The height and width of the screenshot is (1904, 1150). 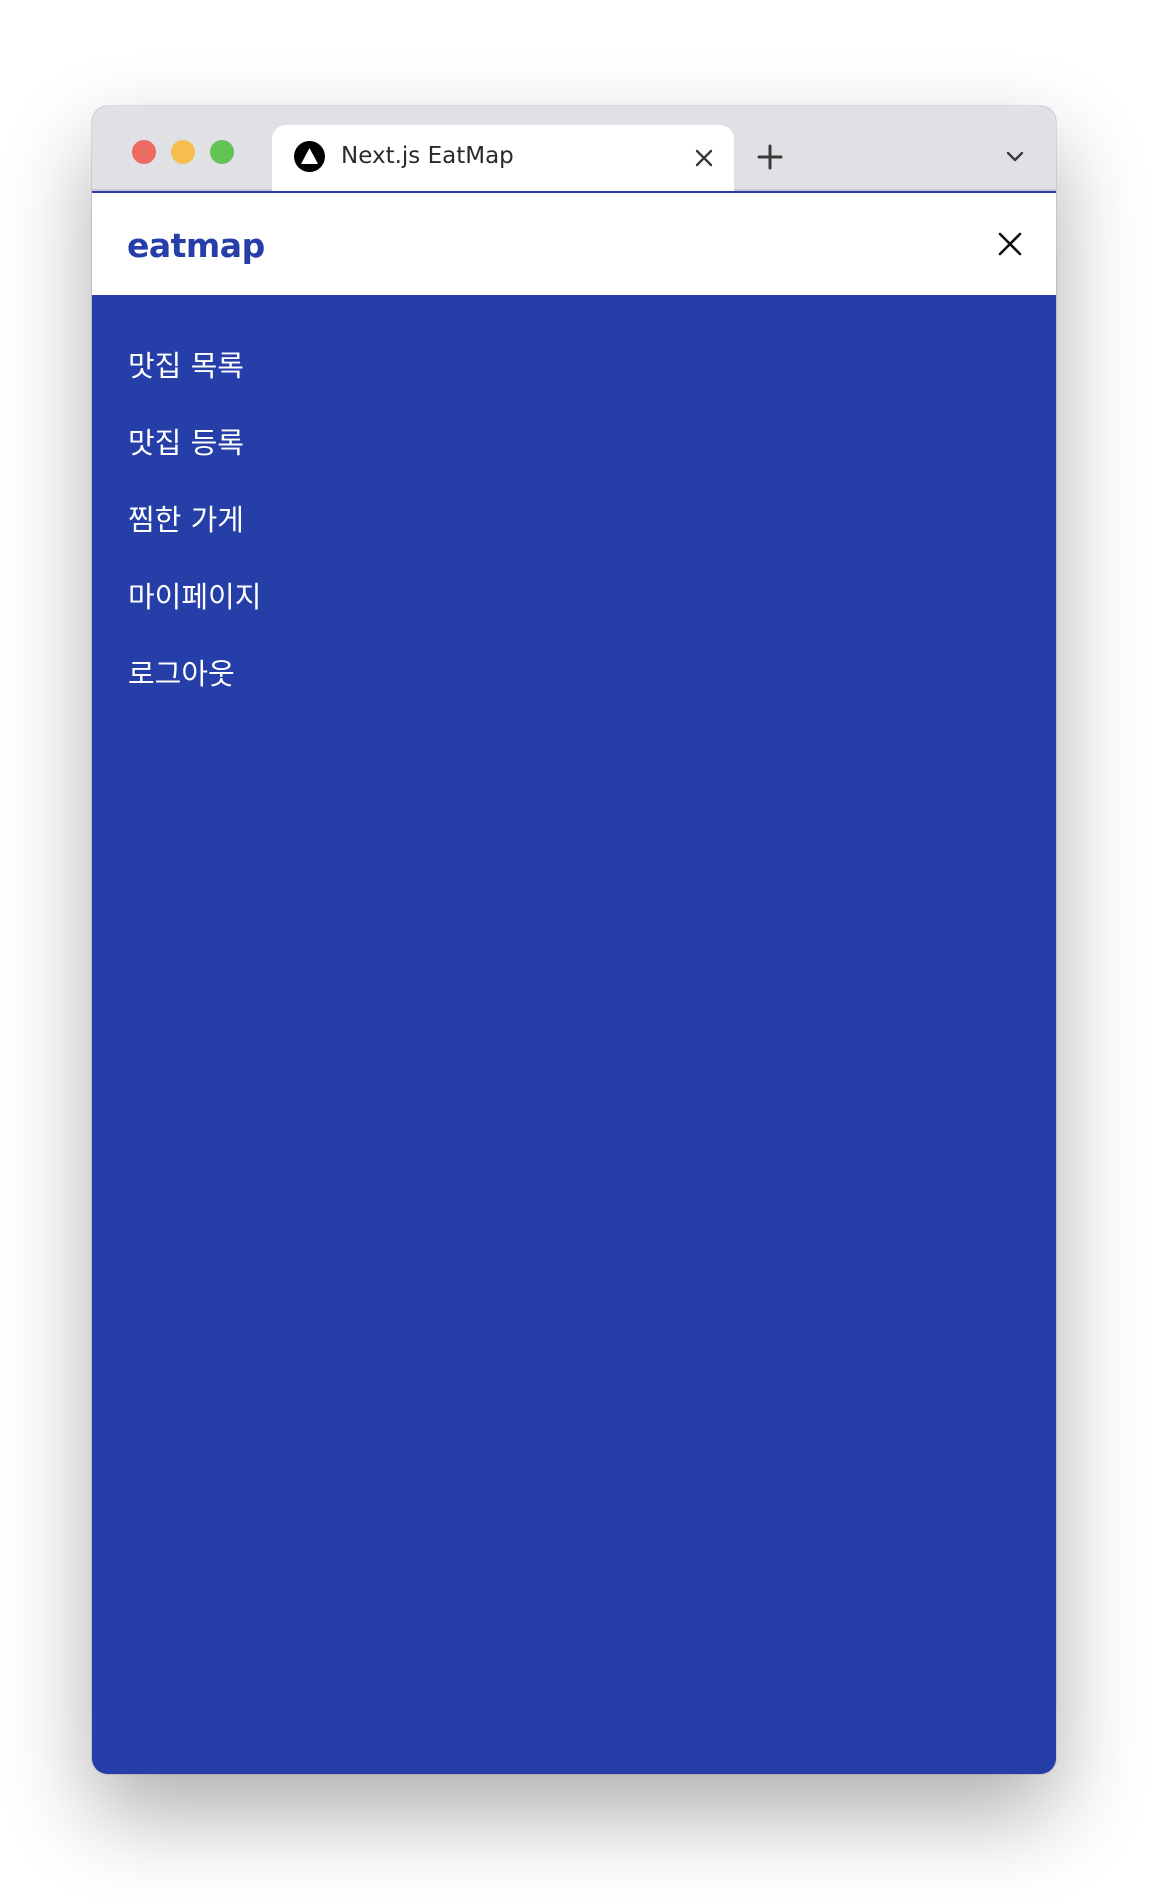 I want to click on menu-item-logout: 로그아웃, so click(x=181, y=672).